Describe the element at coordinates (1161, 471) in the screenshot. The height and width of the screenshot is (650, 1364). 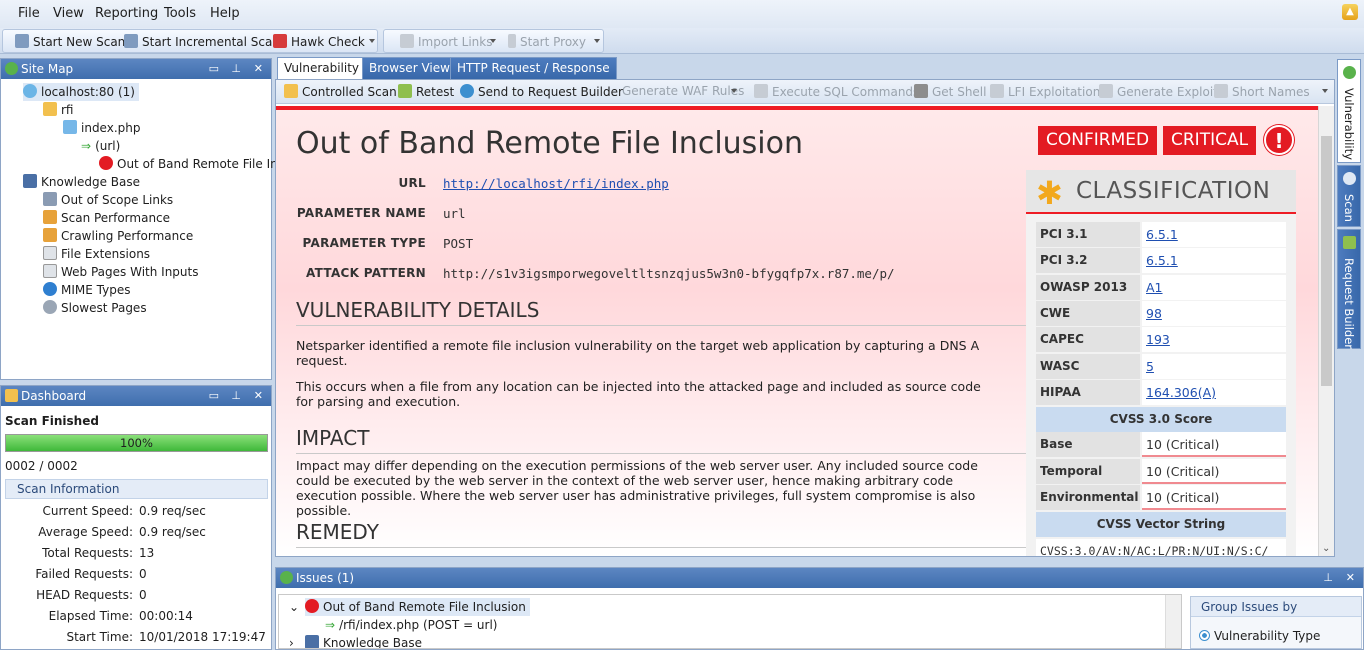
I see `cvss-row: Temporal 10 (Critical)` at that location.